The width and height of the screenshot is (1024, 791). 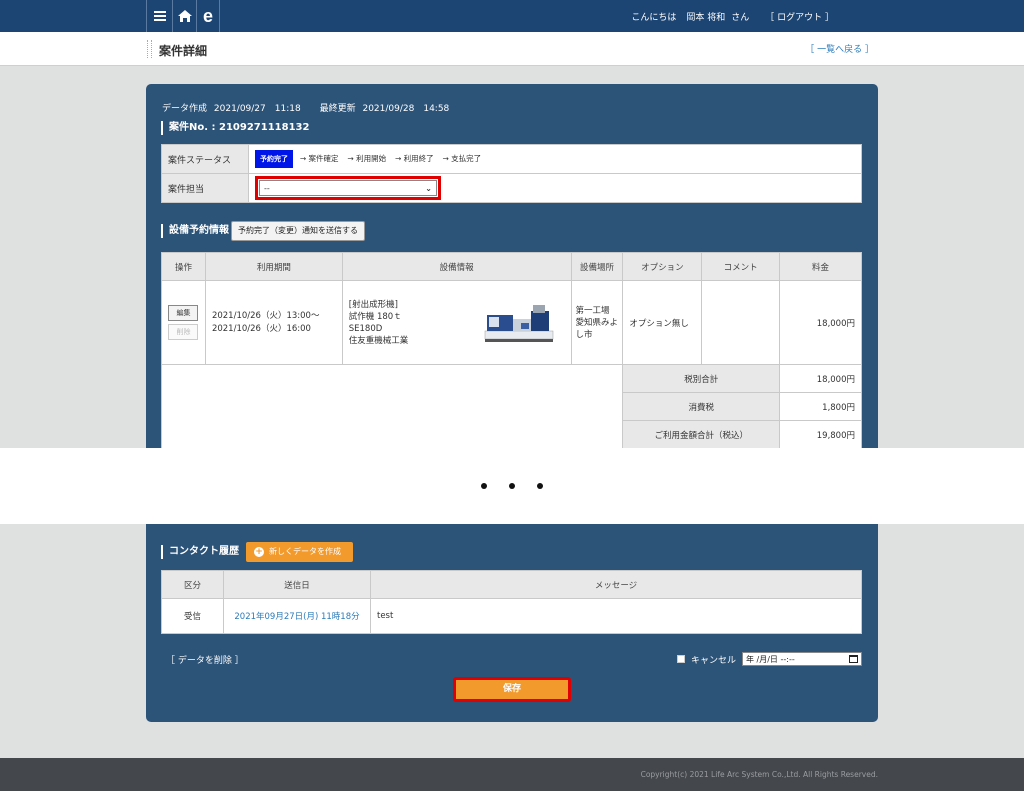 What do you see at coordinates (518, 323) in the screenshot?
I see `injection-molding-machine-image` at bounding box center [518, 323].